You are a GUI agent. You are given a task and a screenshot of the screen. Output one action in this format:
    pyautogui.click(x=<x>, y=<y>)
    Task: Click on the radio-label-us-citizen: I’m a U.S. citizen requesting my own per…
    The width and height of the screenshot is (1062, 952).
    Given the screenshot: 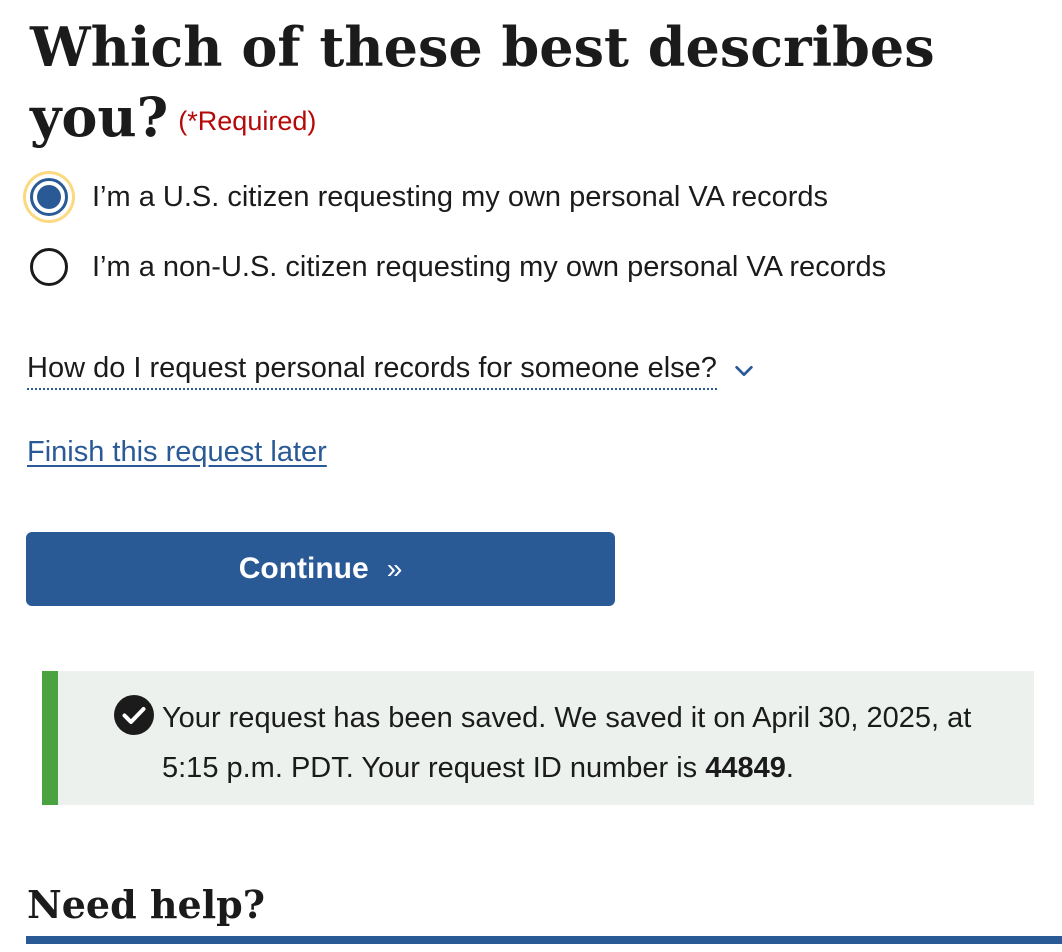 What is the action you would take?
    pyautogui.click(x=460, y=196)
    